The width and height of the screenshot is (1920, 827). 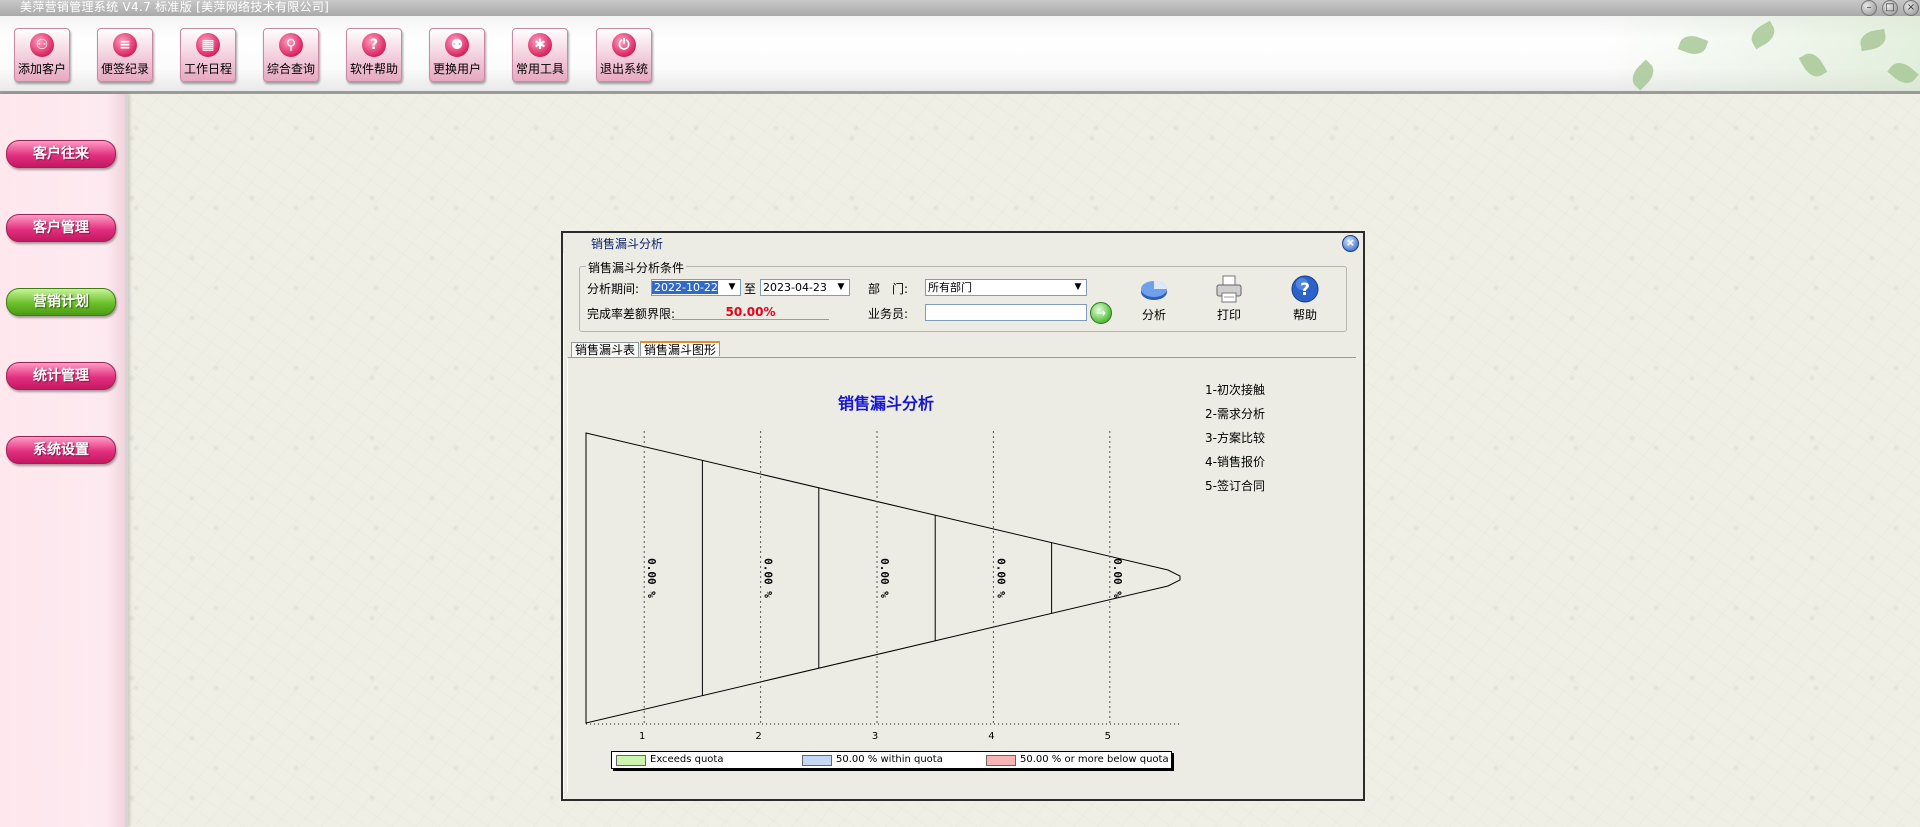 What do you see at coordinates (631, 314) in the screenshot?
I see `rate-label: 完成率差额界限:` at bounding box center [631, 314].